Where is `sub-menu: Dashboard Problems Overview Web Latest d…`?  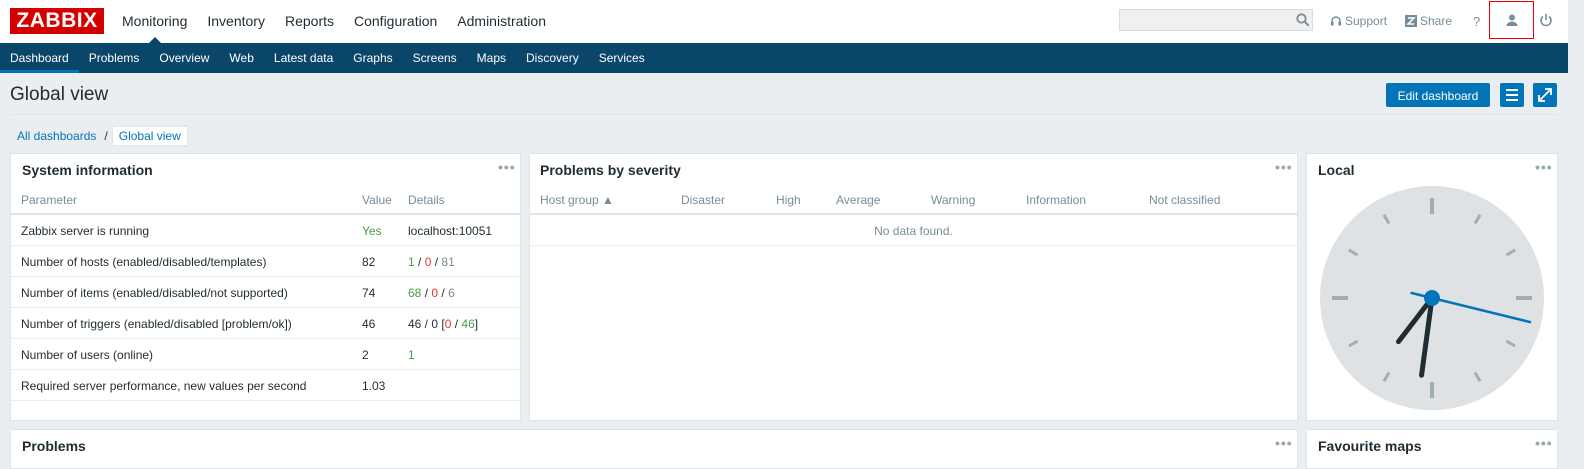
sub-menu: Dashboard Problems Overview Web Latest d… is located at coordinates (784, 58).